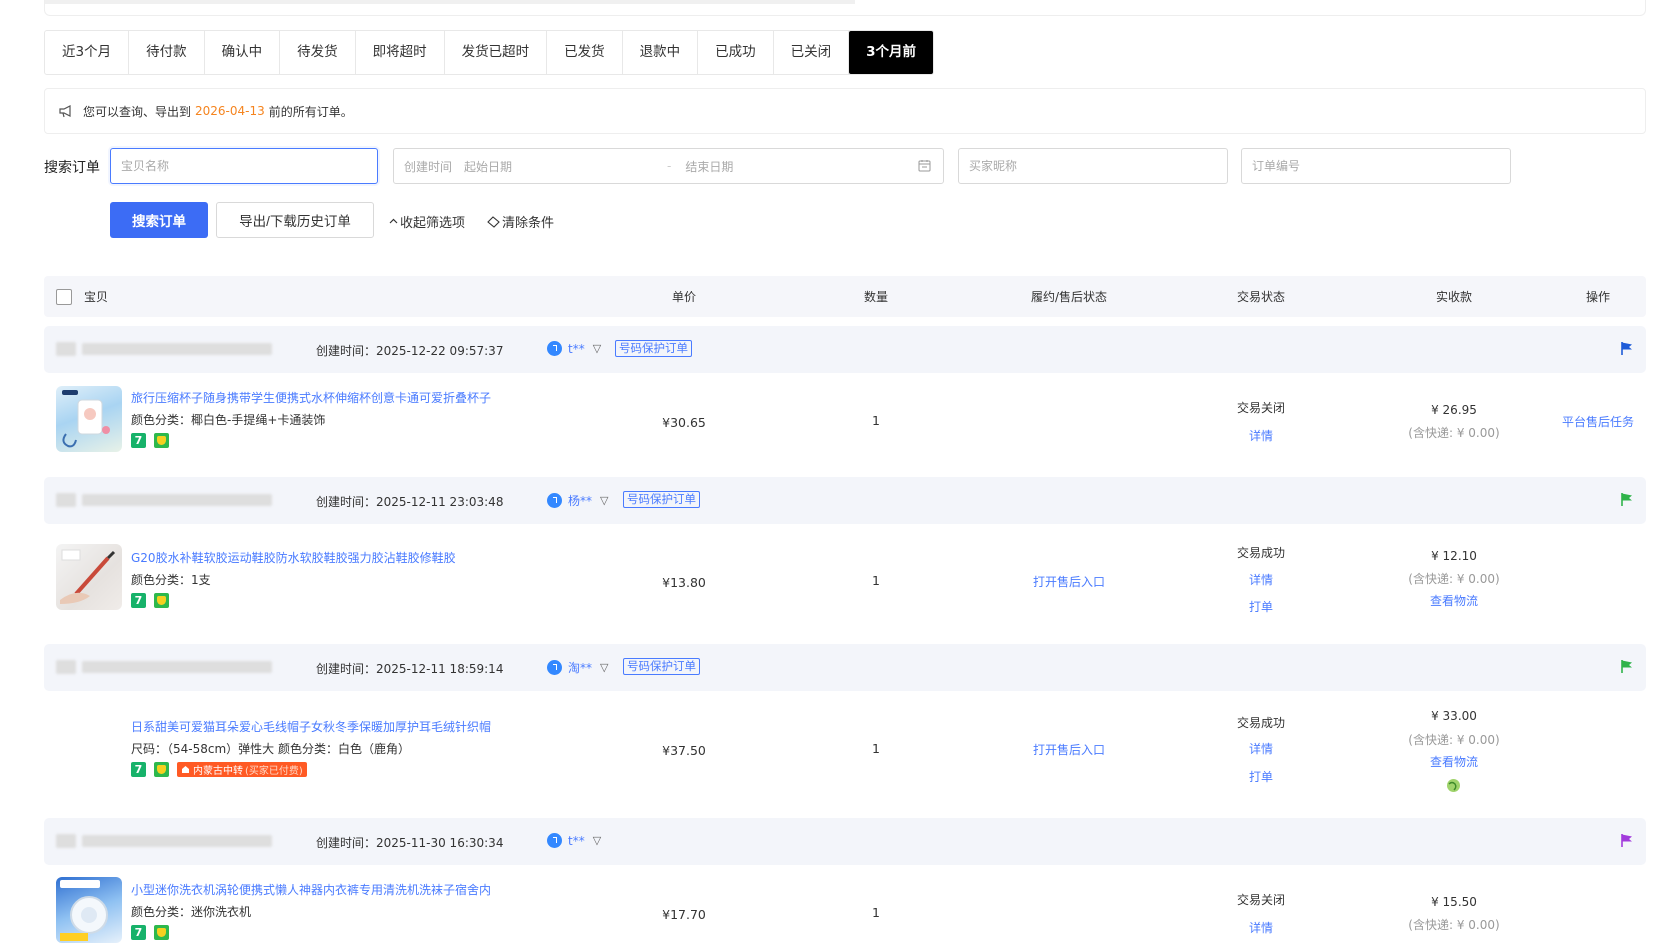  Describe the element at coordinates (295, 220) in the screenshot. I see `export-history-button: 导出/下载历史订单` at that location.